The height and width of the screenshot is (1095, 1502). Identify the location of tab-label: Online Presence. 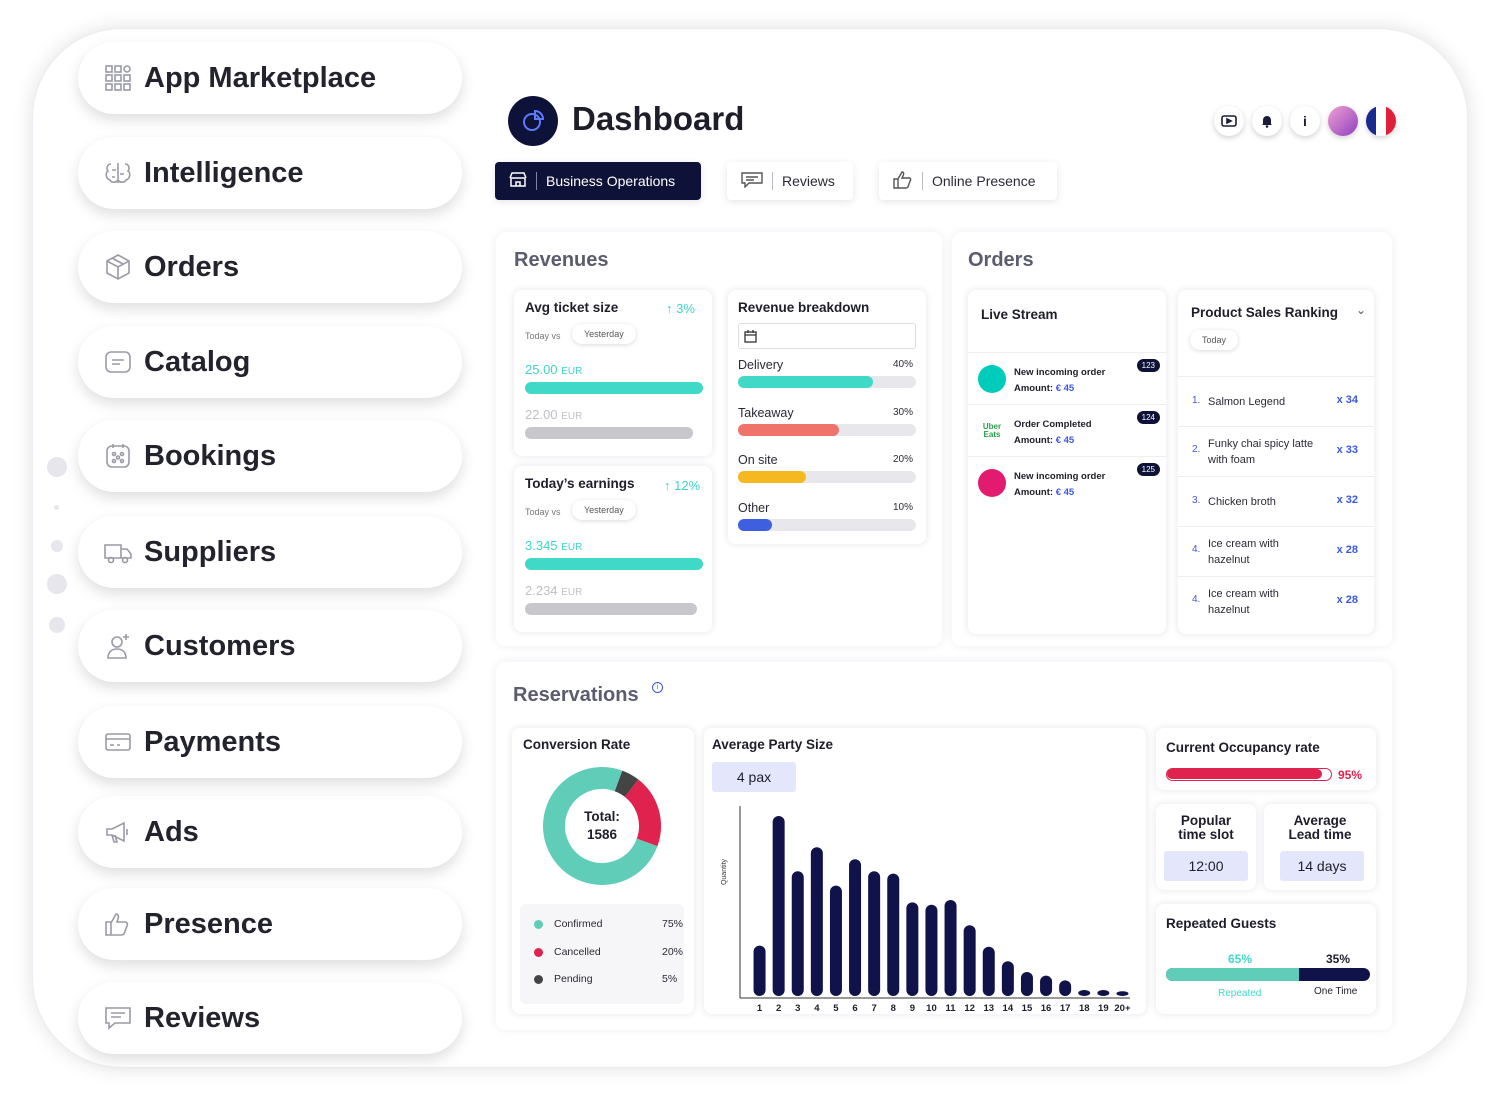
(984, 181).